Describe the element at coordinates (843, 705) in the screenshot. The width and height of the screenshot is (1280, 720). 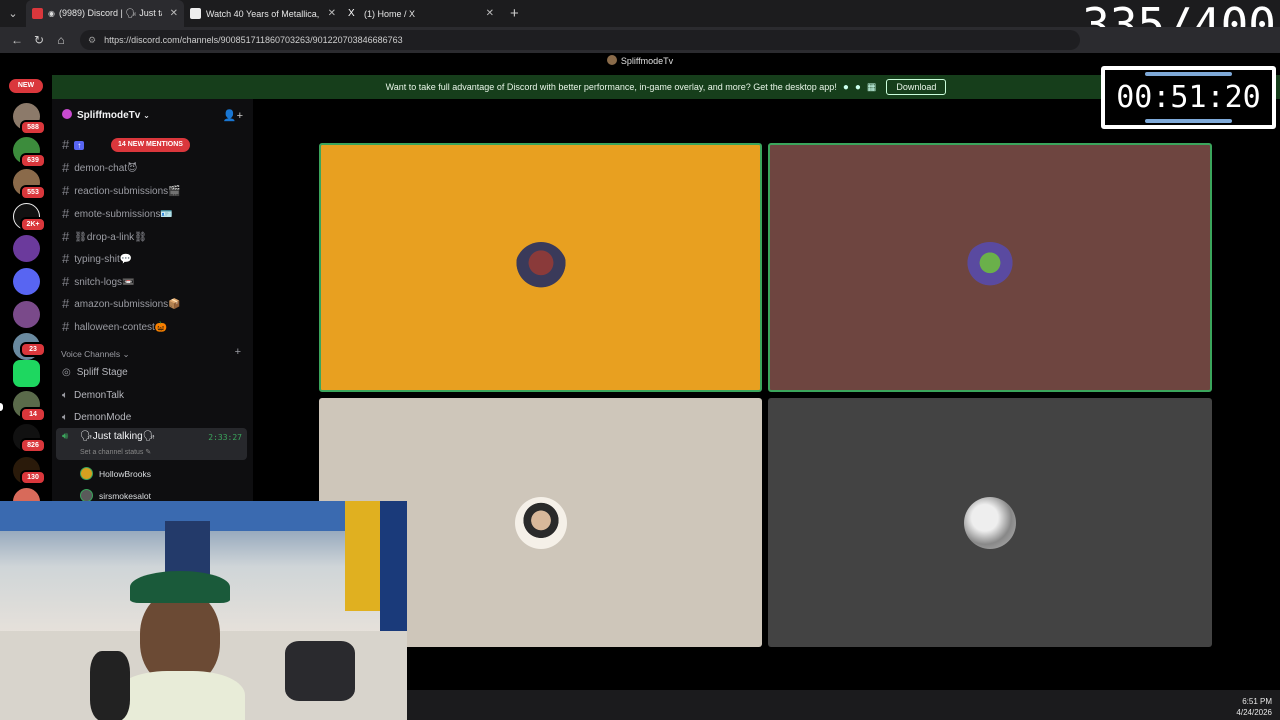
I see `taskbar` at that location.